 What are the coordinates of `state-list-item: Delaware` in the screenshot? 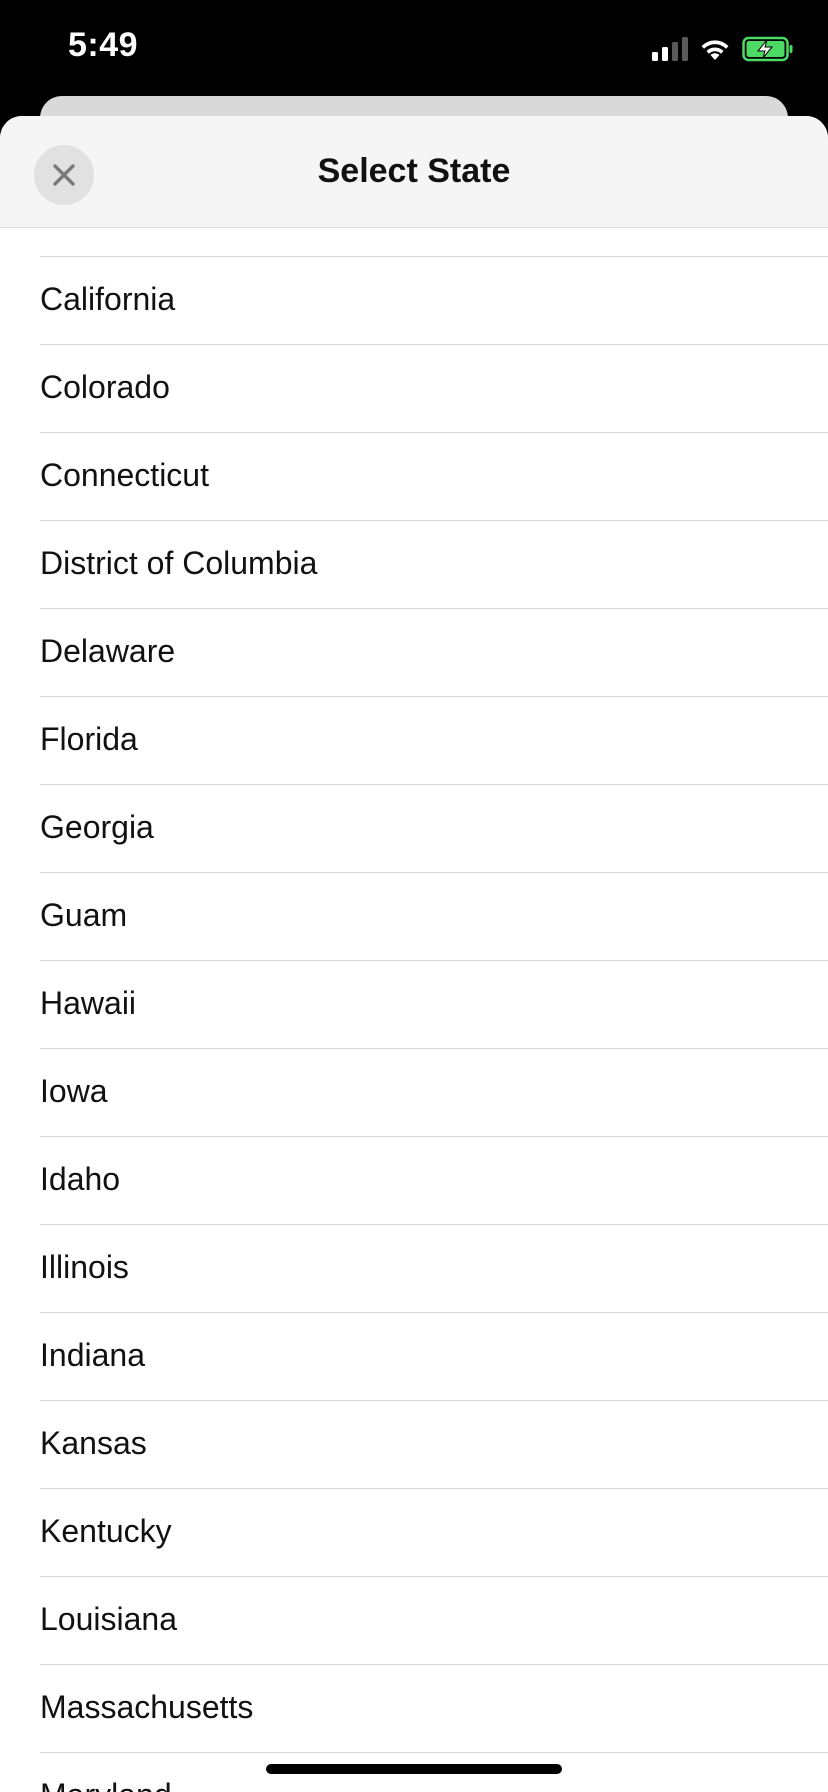 It's located at (434, 653).